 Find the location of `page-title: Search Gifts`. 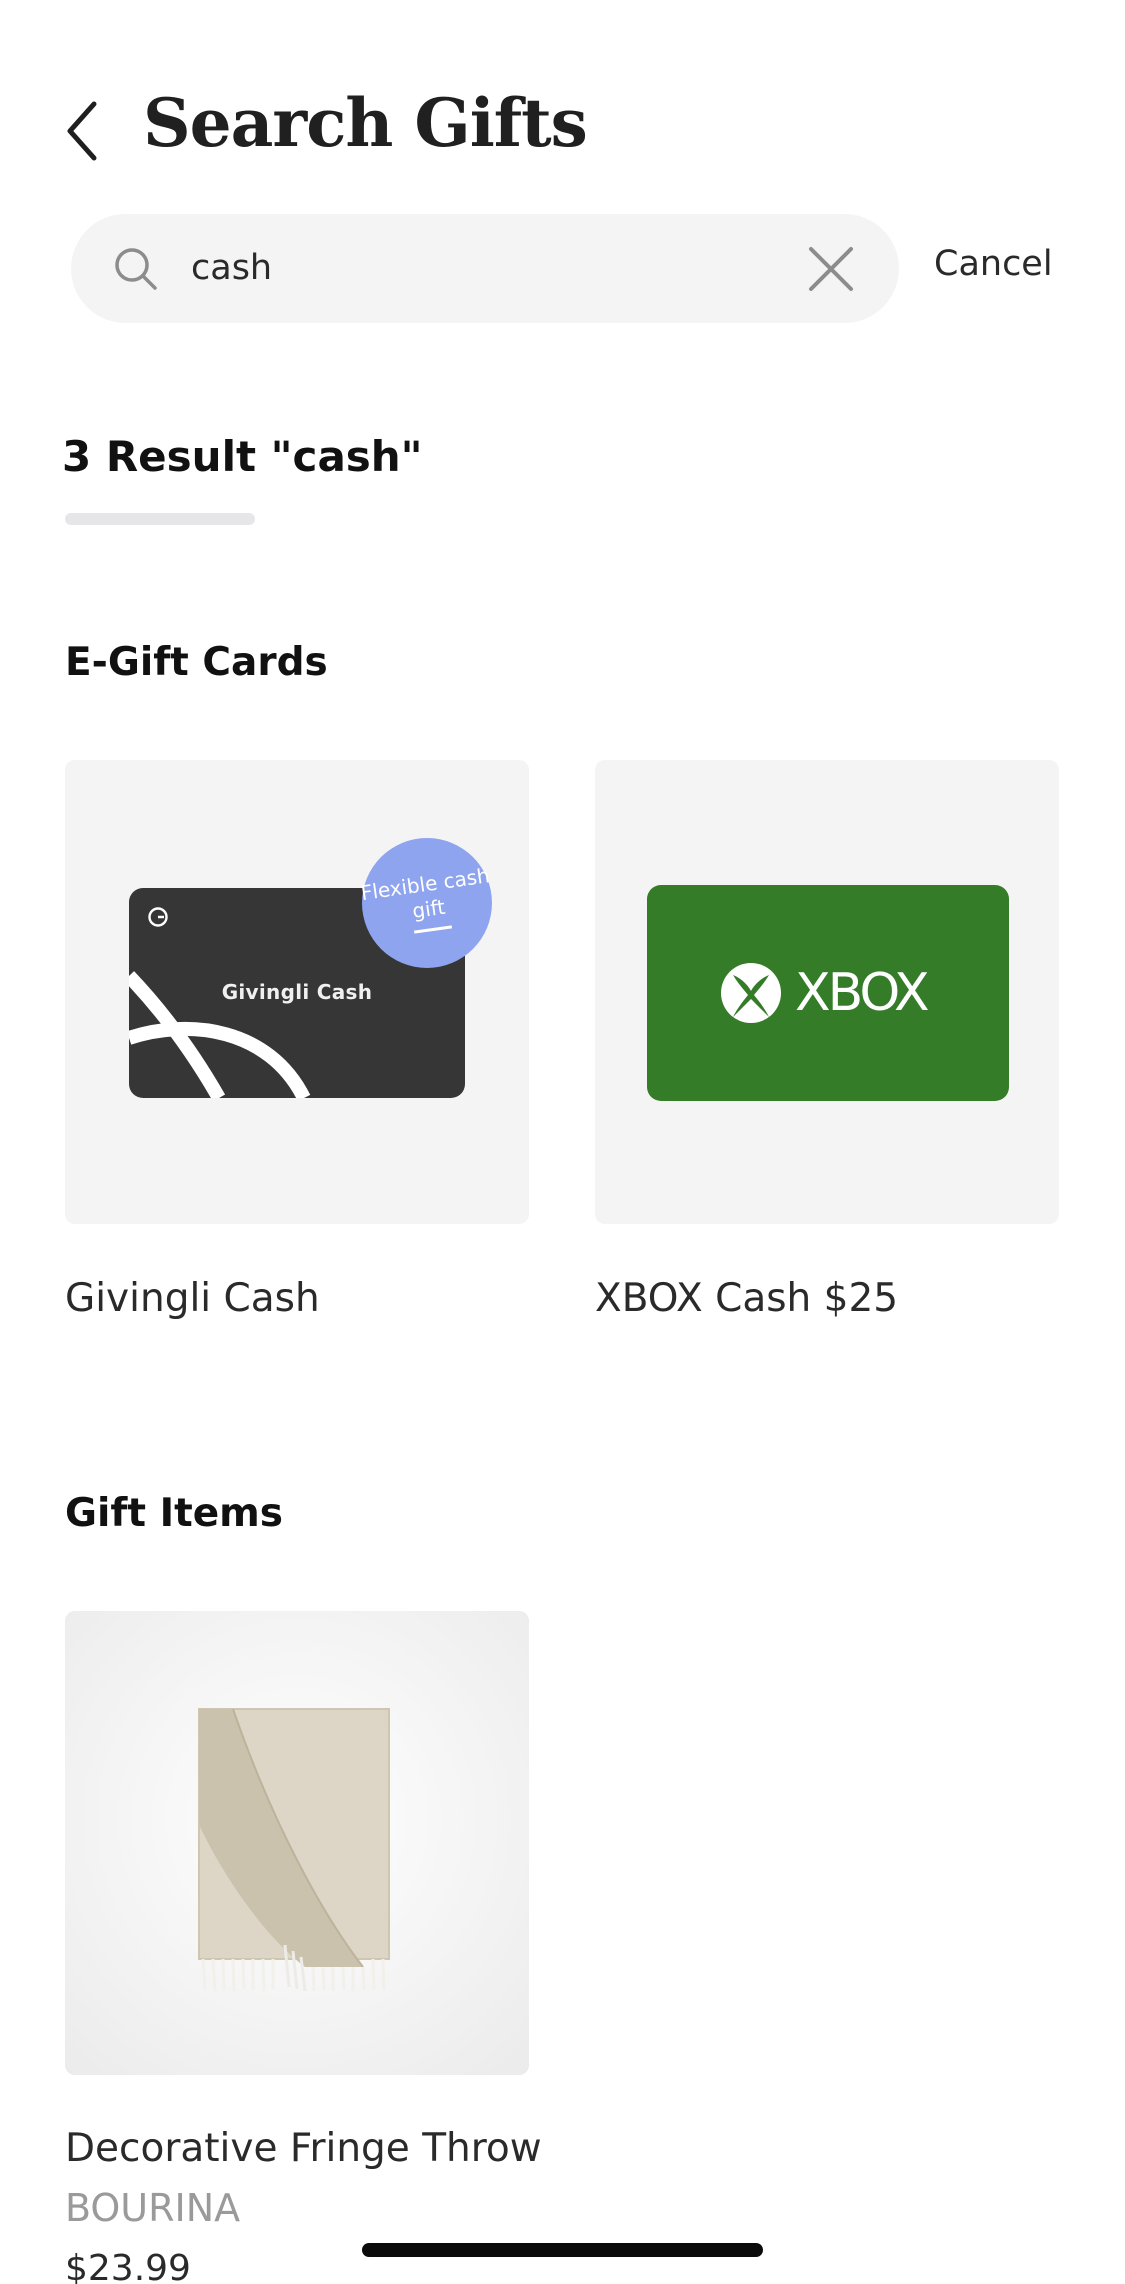

page-title: Search Gifts is located at coordinates (365, 123).